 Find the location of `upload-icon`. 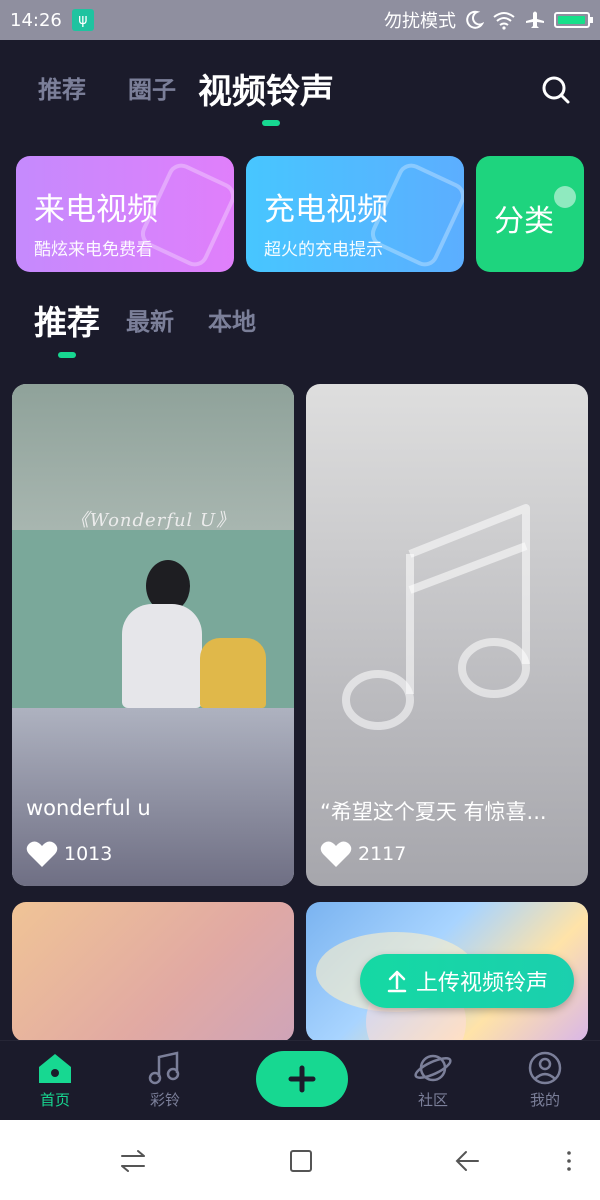

upload-icon is located at coordinates (397, 981).